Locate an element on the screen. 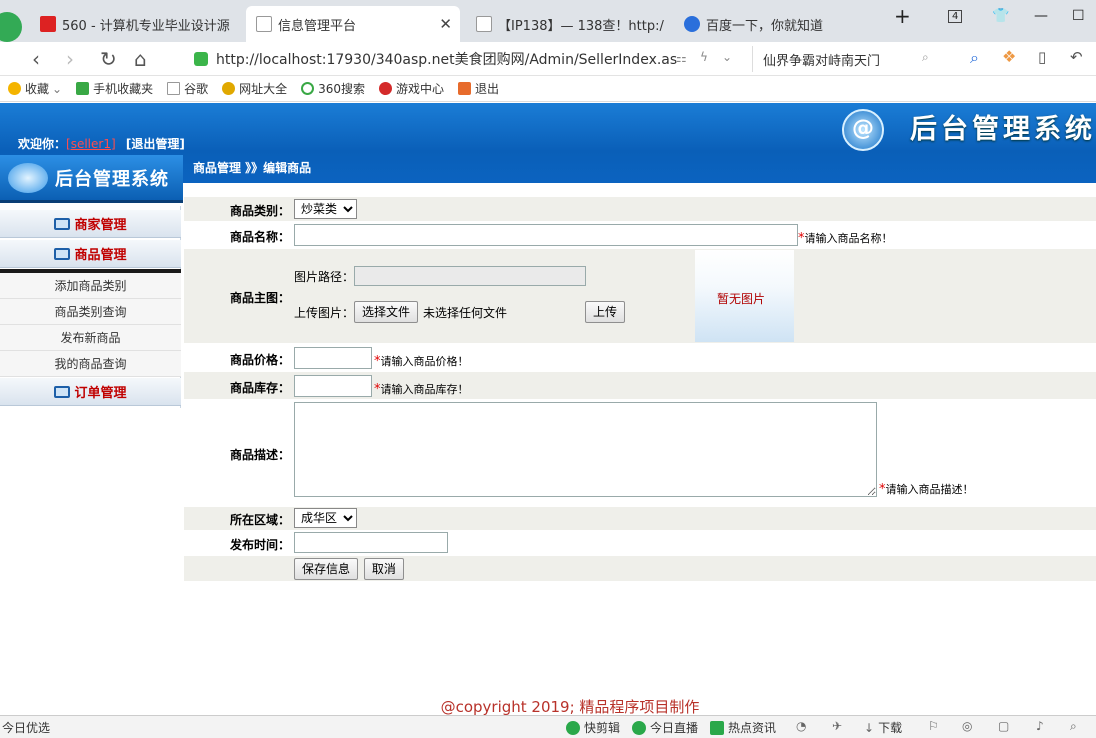 The height and width of the screenshot is (738, 1096). shirt-icon: 👕 is located at coordinates (1000, 16).